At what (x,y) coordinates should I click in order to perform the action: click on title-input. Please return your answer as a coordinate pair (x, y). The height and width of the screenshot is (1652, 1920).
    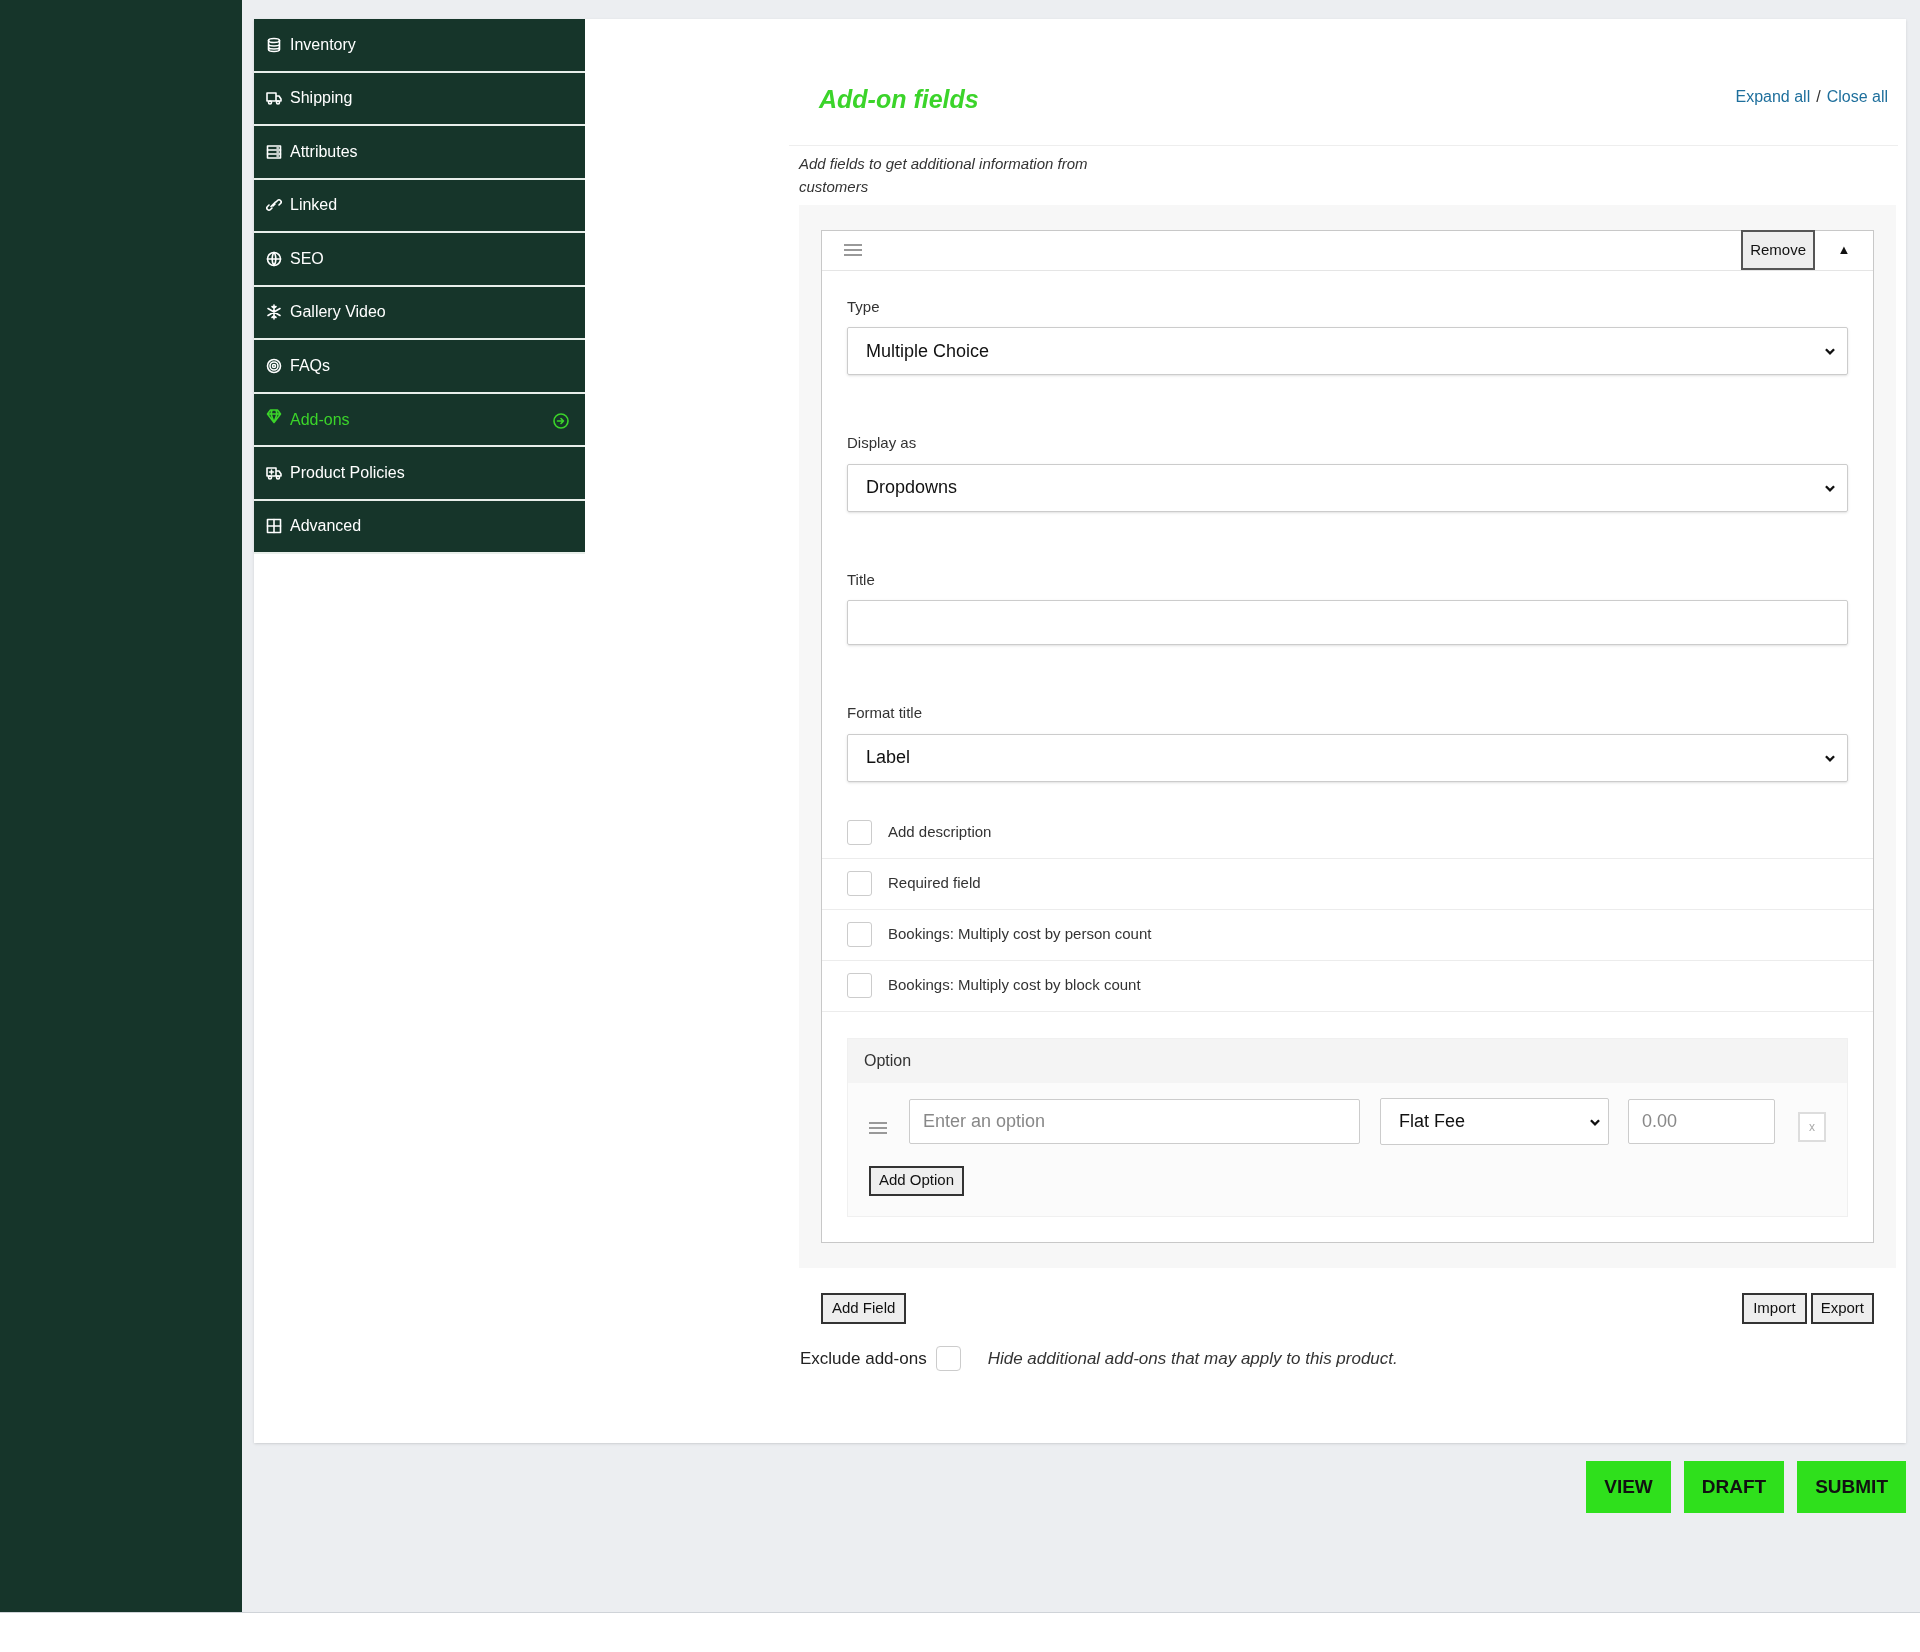
    Looking at the image, I should click on (1347, 622).